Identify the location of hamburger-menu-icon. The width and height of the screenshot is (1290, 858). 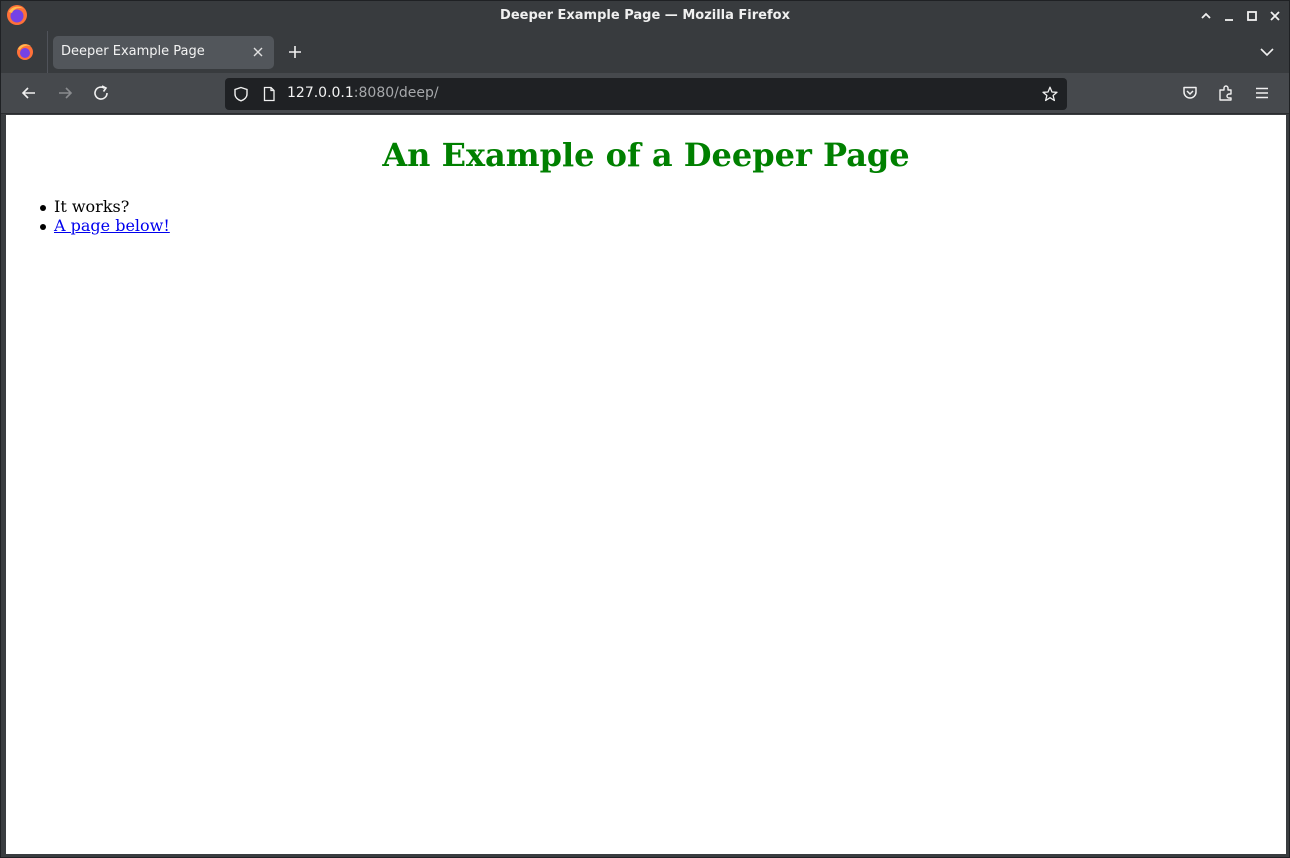
(1262, 93).